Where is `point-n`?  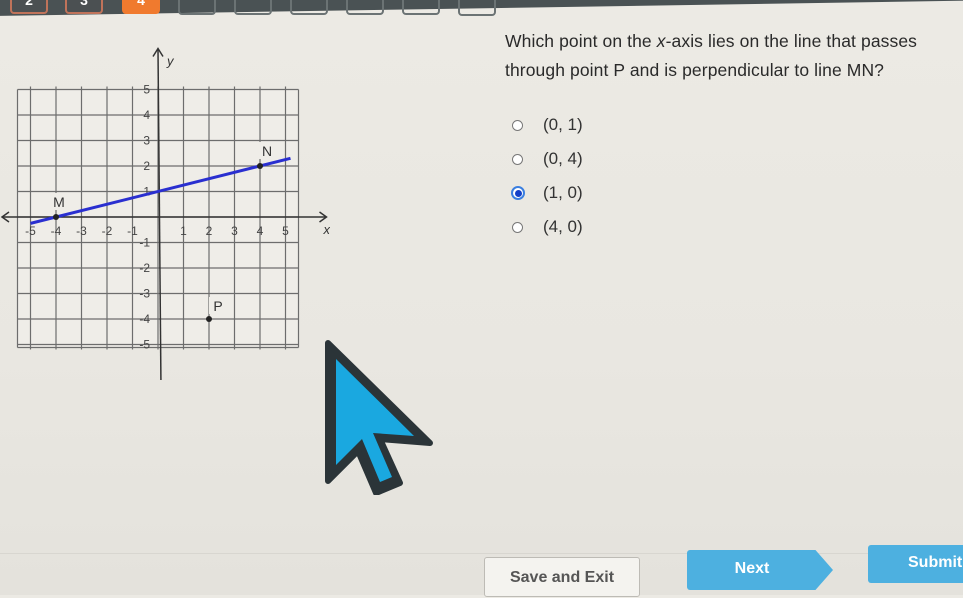 point-n is located at coordinates (260, 166).